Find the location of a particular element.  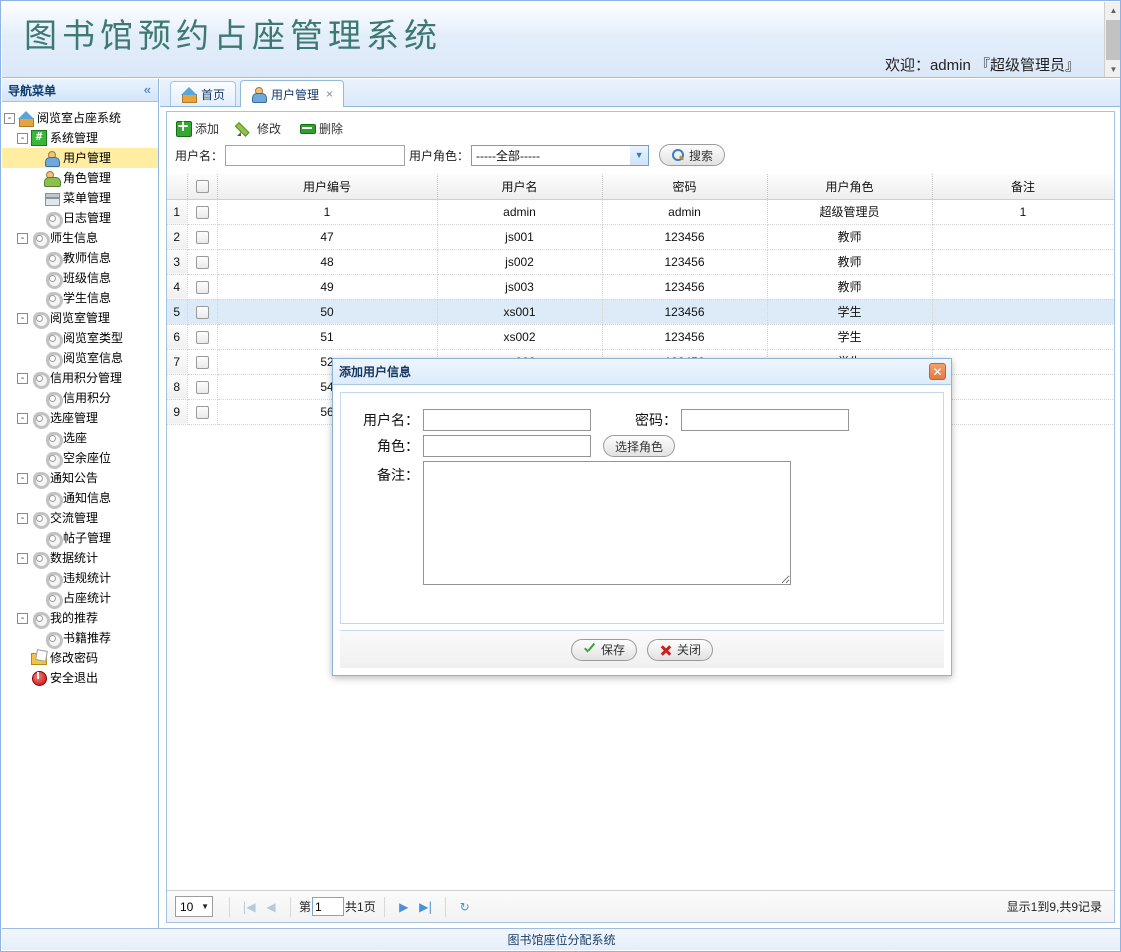

sidebar-item-10: - 阅览室管理 is located at coordinates (80, 318).